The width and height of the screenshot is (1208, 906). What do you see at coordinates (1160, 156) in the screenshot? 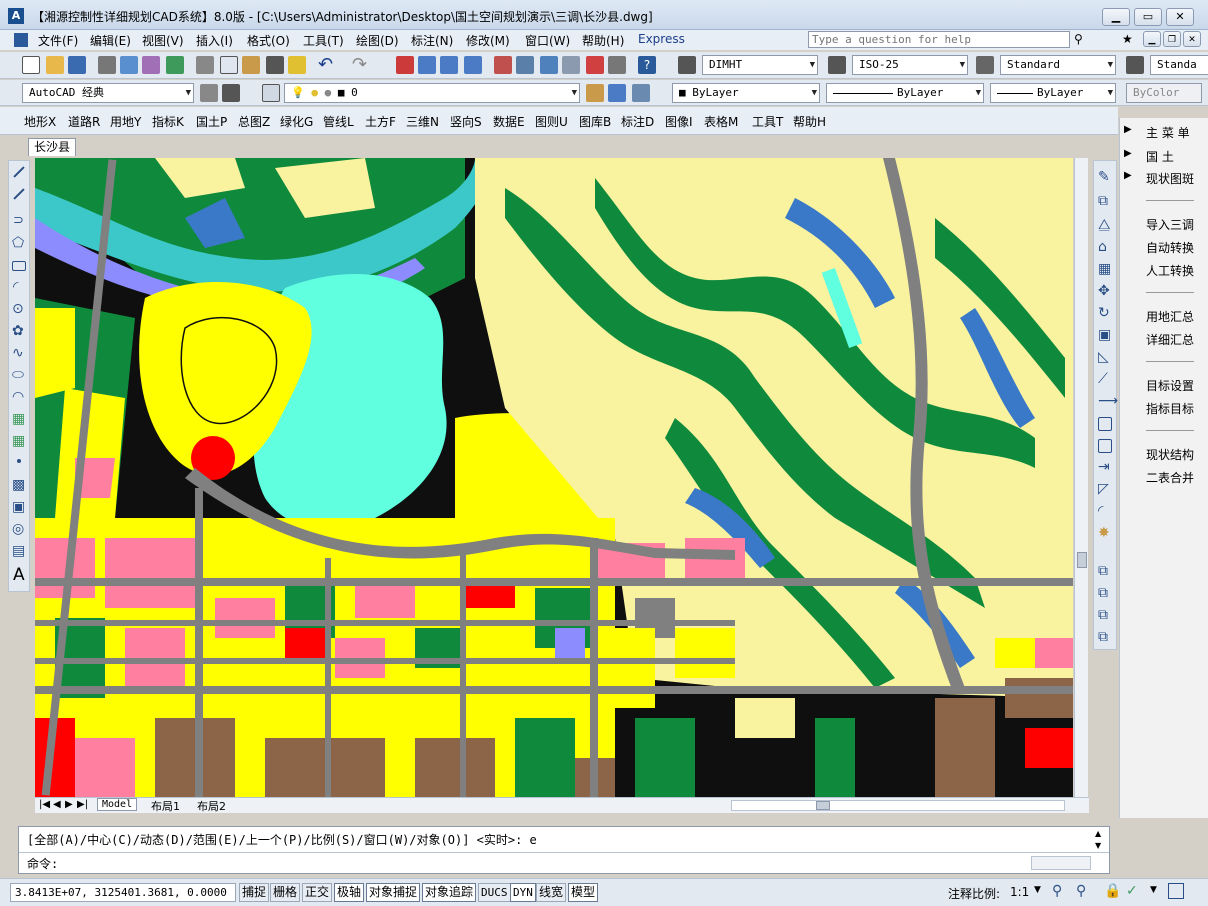
I see `panel-territory: 国 土` at bounding box center [1160, 156].